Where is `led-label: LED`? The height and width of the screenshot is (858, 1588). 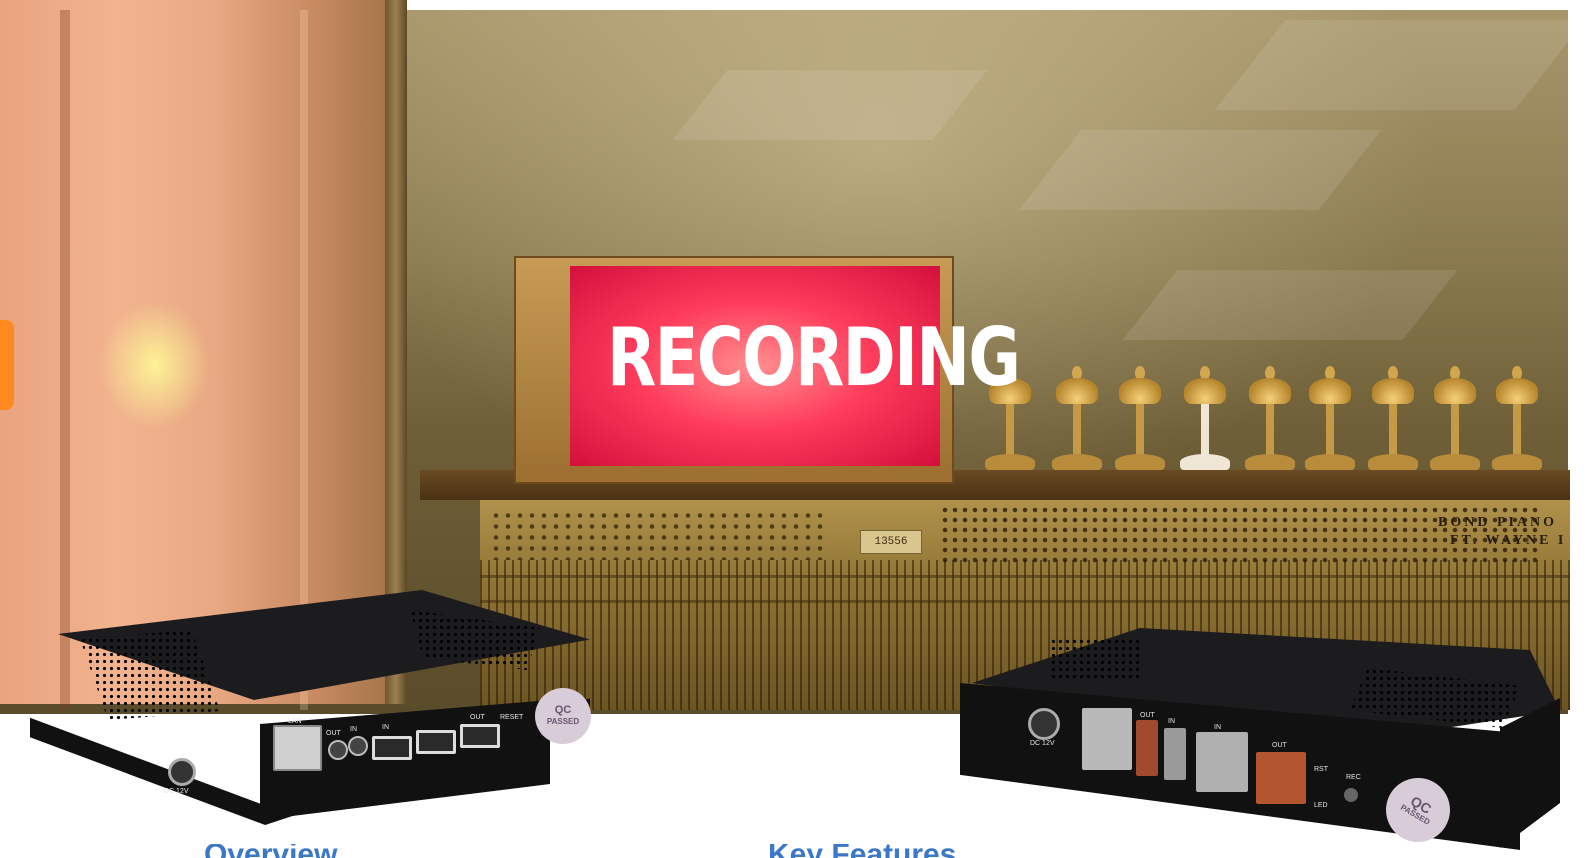
led-label: LED is located at coordinates (1321, 805).